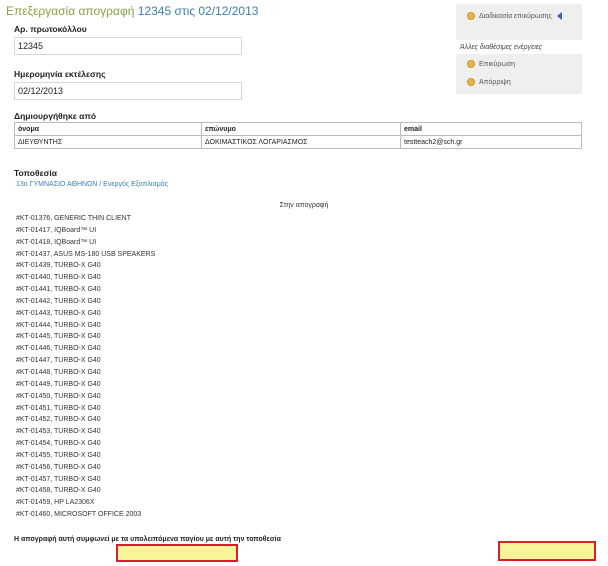 This screenshot has width=608, height=566. What do you see at coordinates (58, 278) in the screenshot?
I see `list-item: #KT-01440, TURBO-X G40` at bounding box center [58, 278].